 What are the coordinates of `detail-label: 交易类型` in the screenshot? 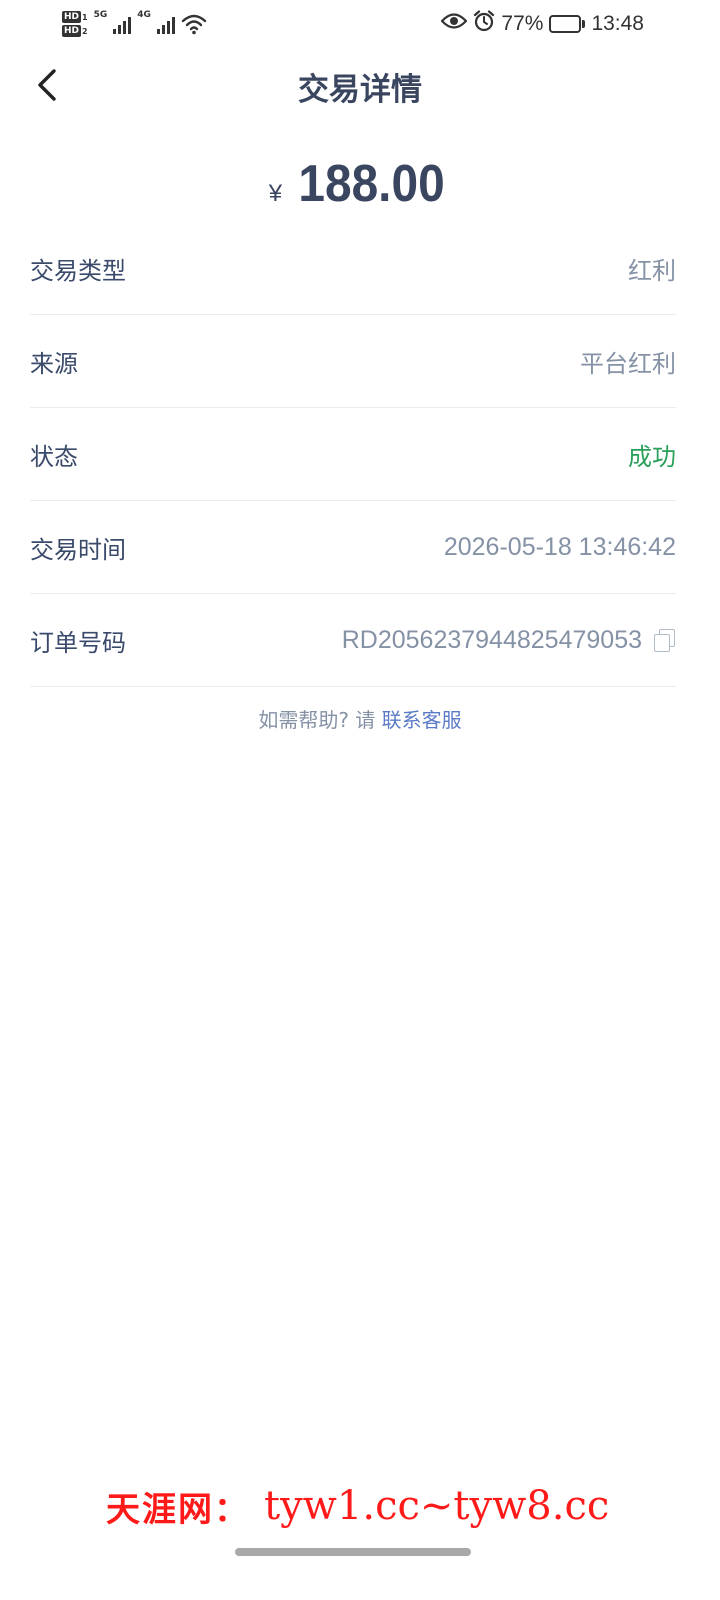 It's located at (78, 270).